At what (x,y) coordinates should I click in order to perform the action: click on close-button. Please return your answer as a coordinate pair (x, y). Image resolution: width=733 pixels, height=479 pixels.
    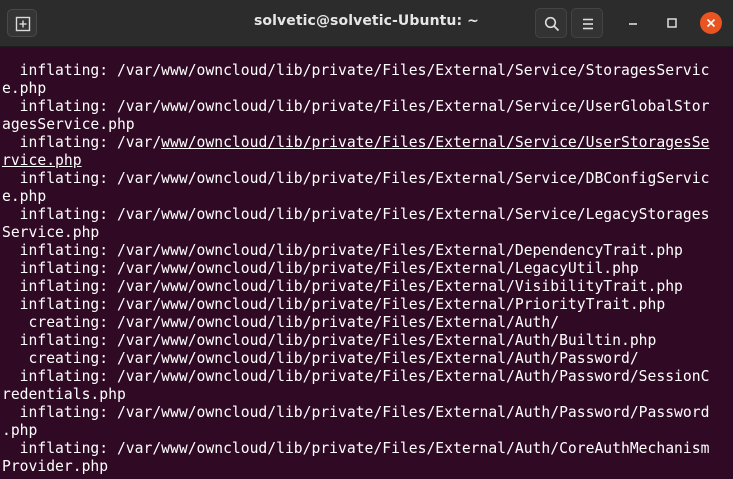
    Looking at the image, I should click on (711, 23).